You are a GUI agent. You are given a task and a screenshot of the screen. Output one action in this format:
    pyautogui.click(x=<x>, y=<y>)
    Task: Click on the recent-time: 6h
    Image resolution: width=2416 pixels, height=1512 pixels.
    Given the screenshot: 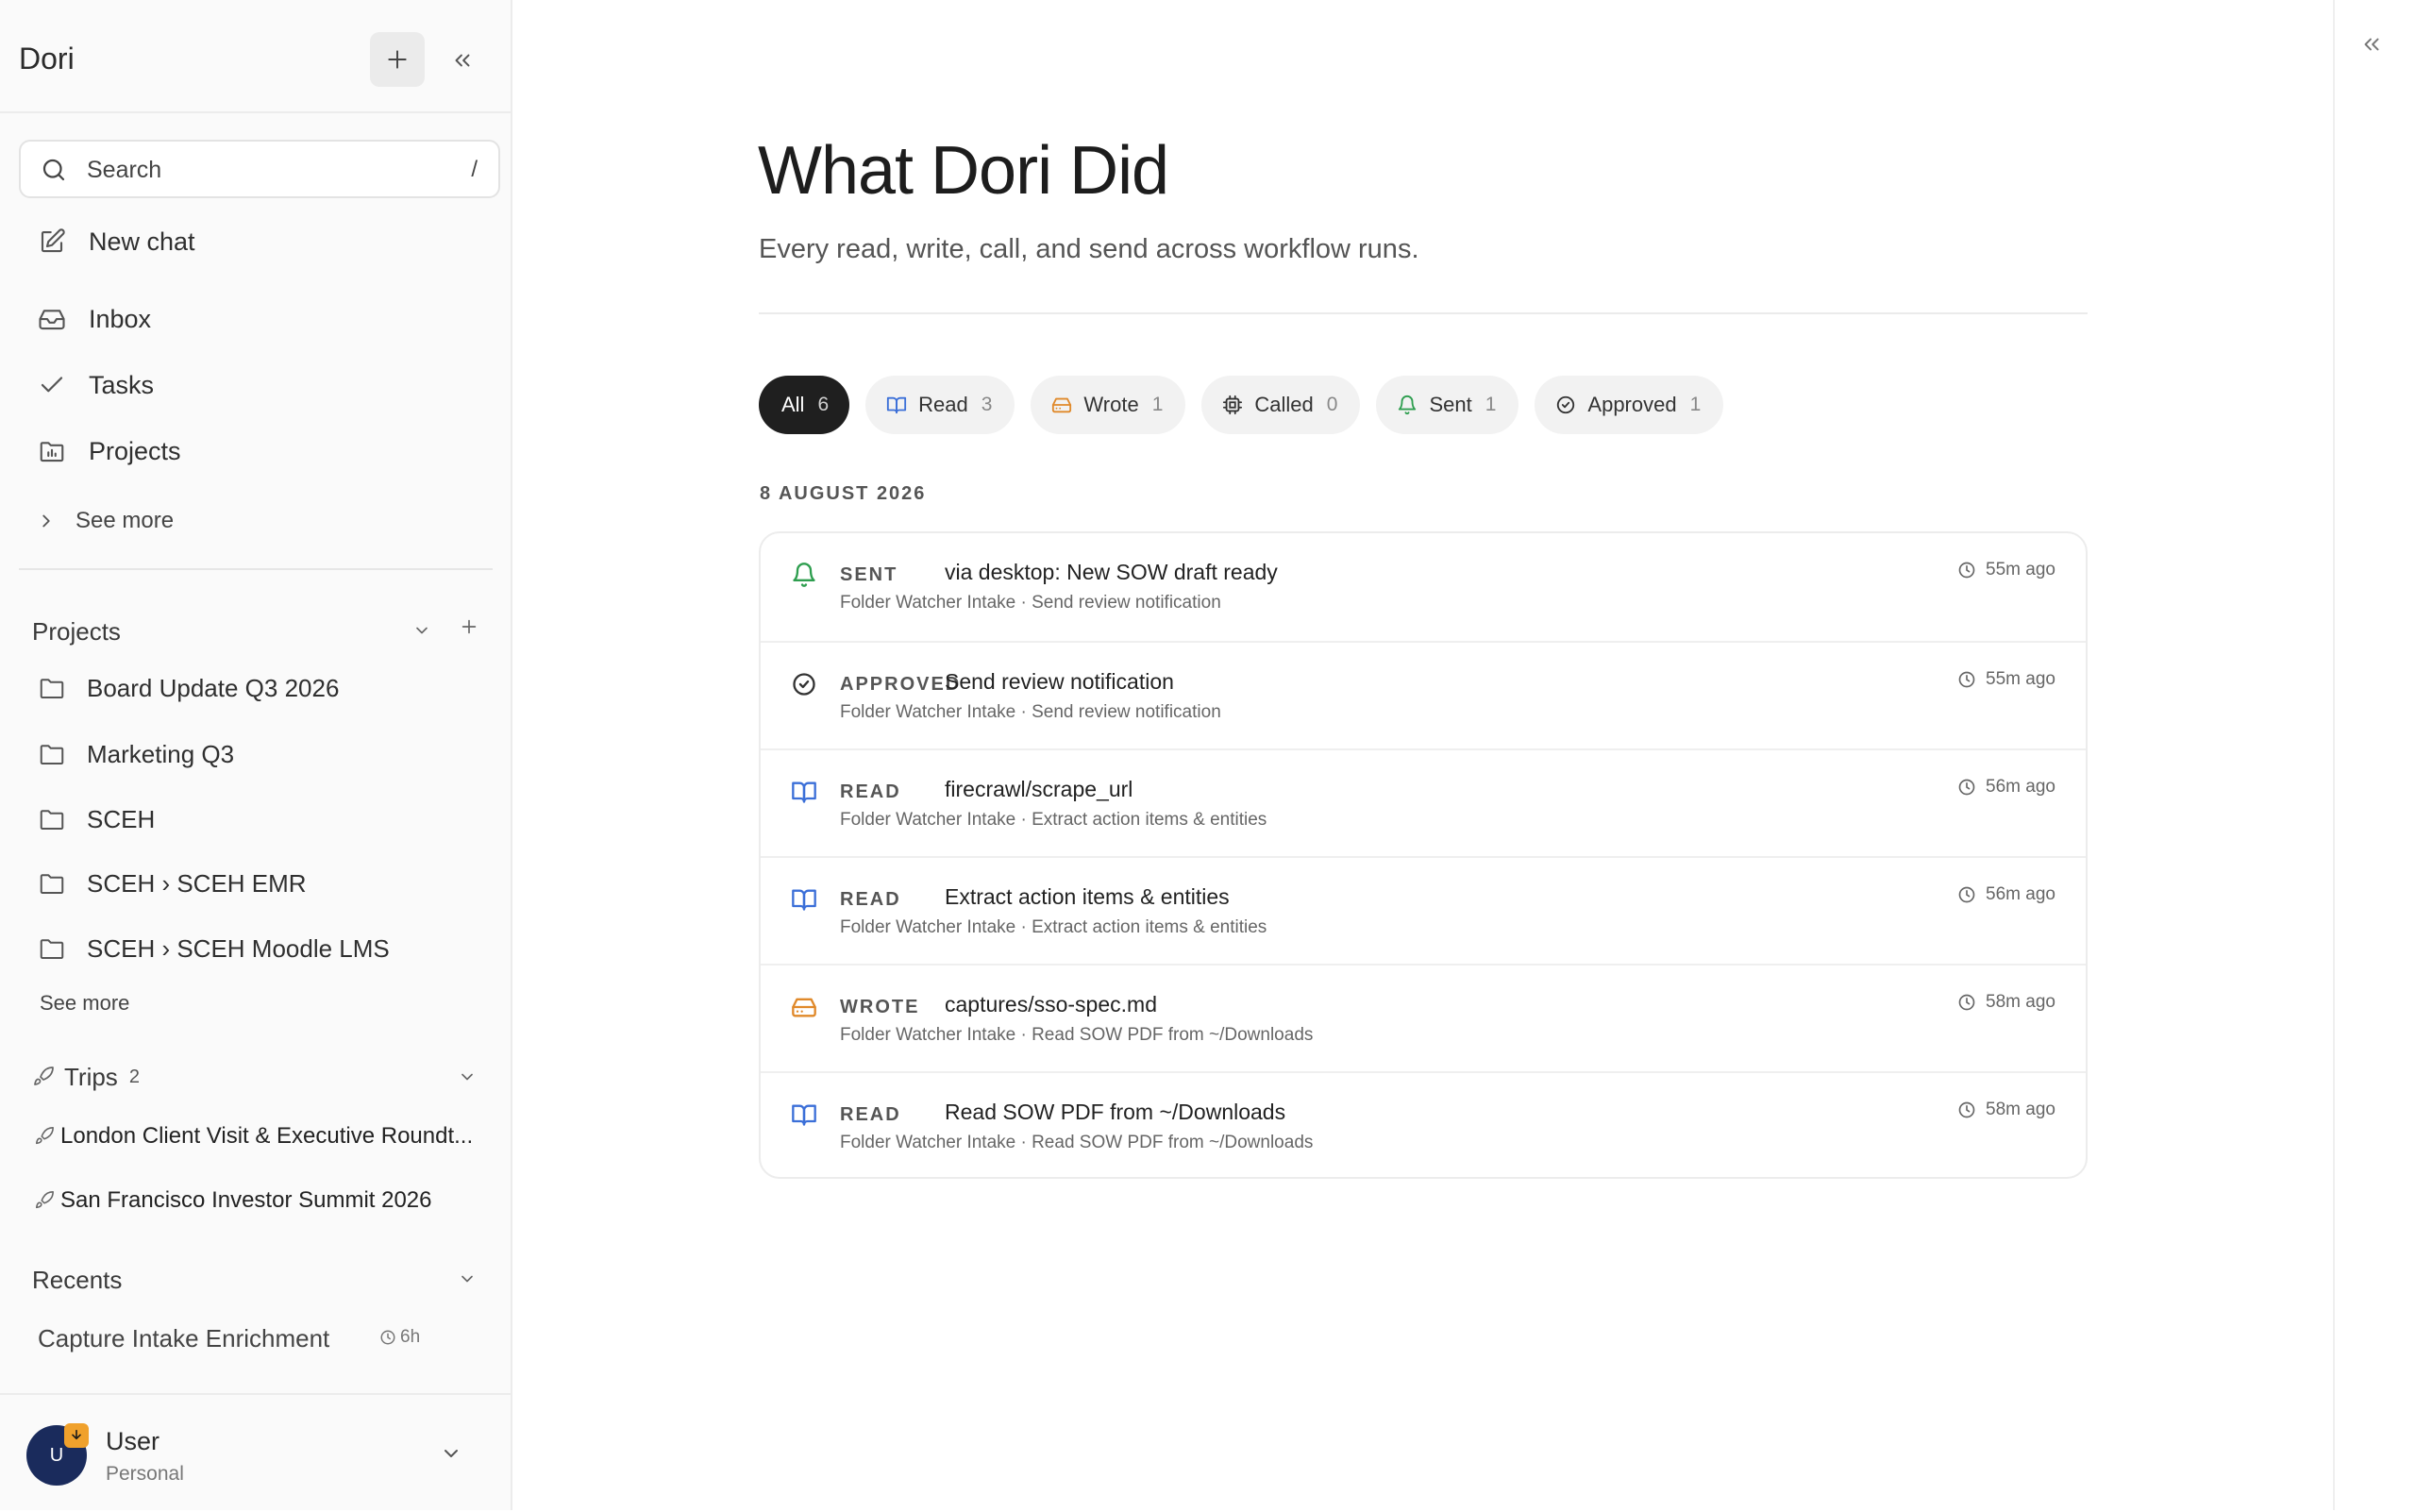 What is the action you would take?
    pyautogui.click(x=399, y=1337)
    